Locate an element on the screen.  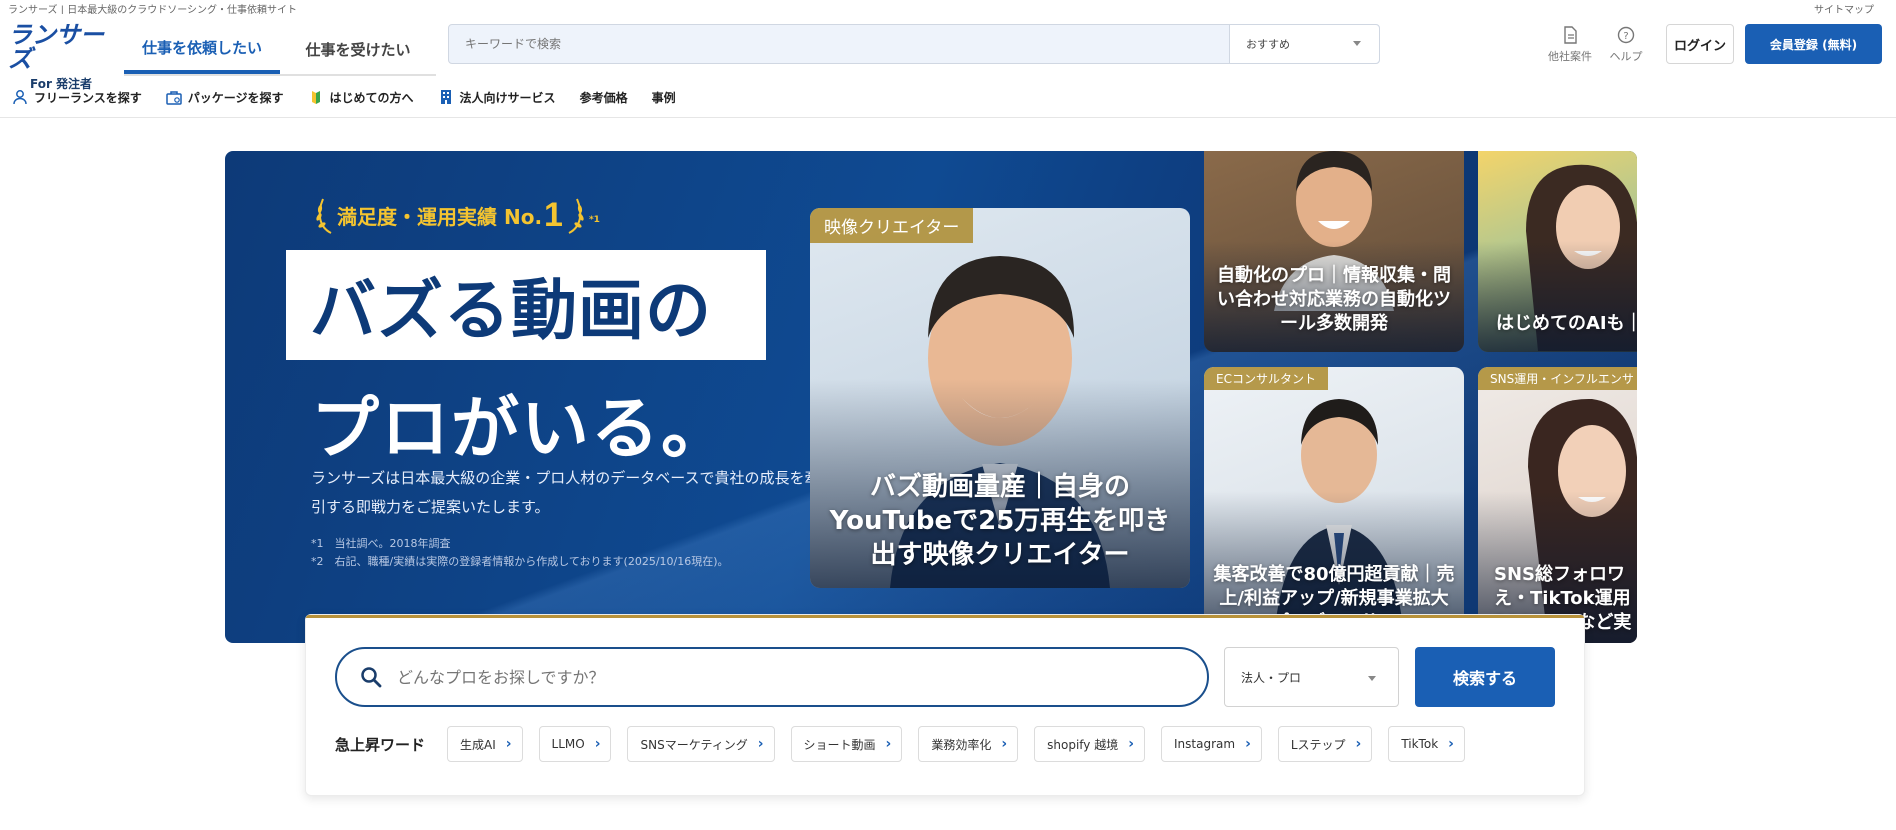
help-icon: ? is located at coordinates (1626, 35).